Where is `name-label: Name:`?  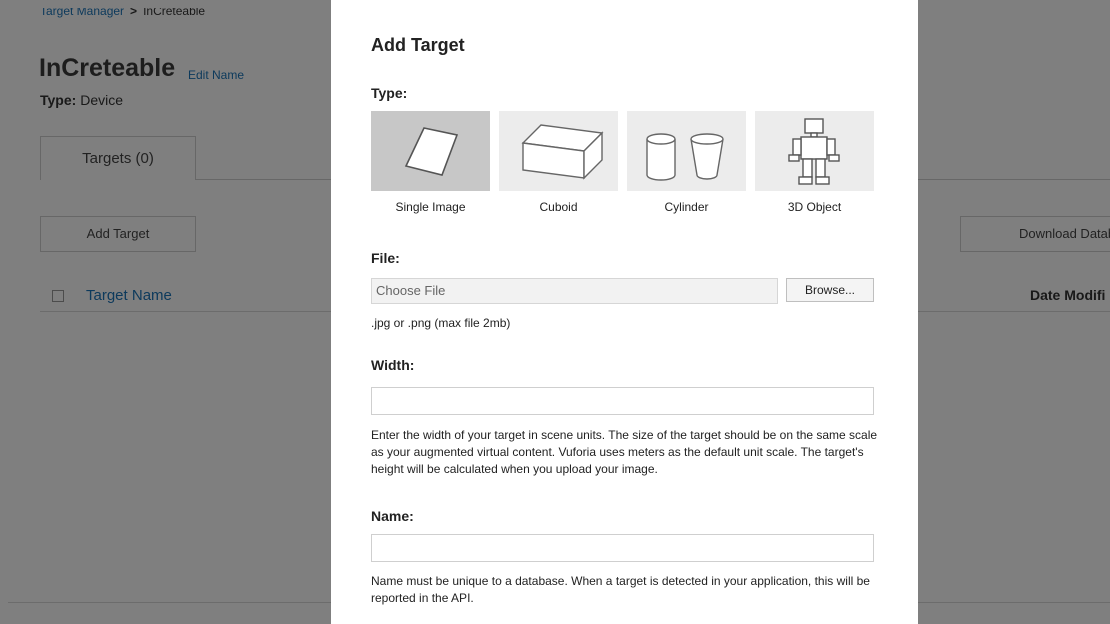 name-label: Name: is located at coordinates (392, 516).